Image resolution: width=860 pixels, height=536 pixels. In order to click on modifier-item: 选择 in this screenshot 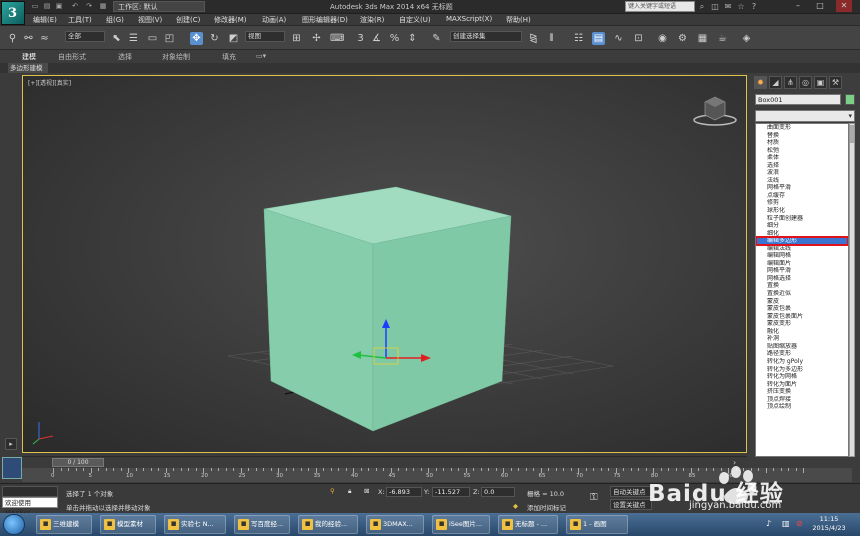, I will do `click(802, 166)`.